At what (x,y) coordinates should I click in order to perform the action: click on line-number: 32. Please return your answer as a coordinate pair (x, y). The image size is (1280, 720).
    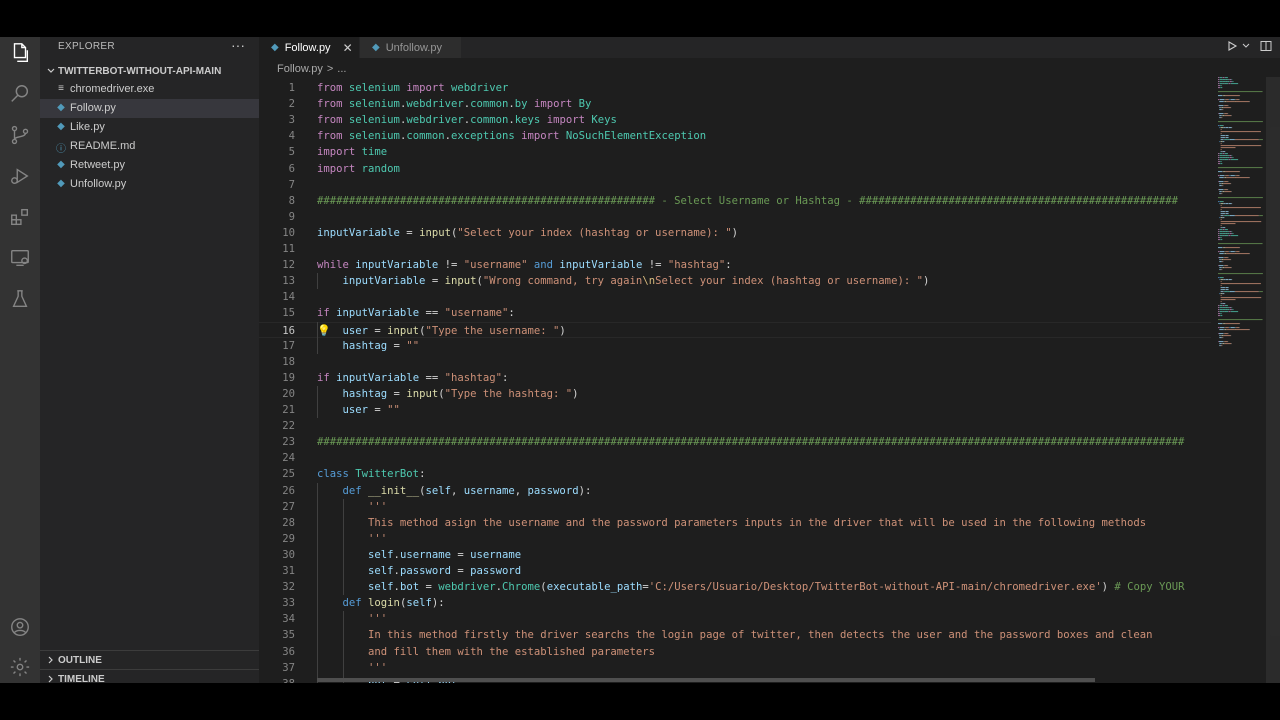
    Looking at the image, I should click on (288, 587).